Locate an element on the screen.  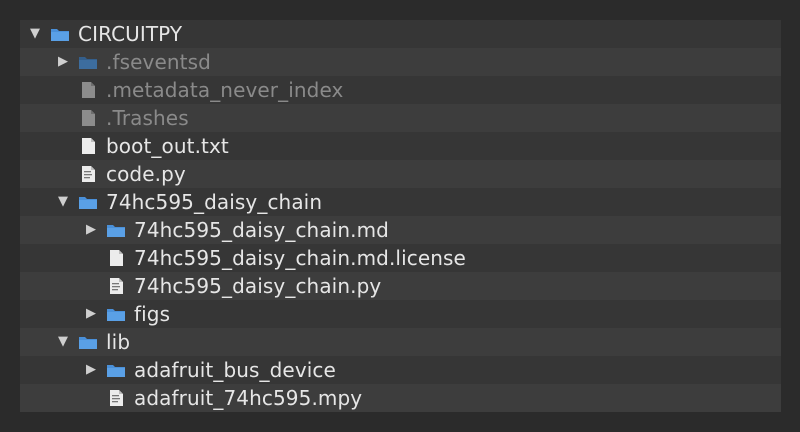
tree-row-74hc595-daisy-chain-md-license: 74hc595_daisy_chain.md.license is located at coordinates (400, 258).